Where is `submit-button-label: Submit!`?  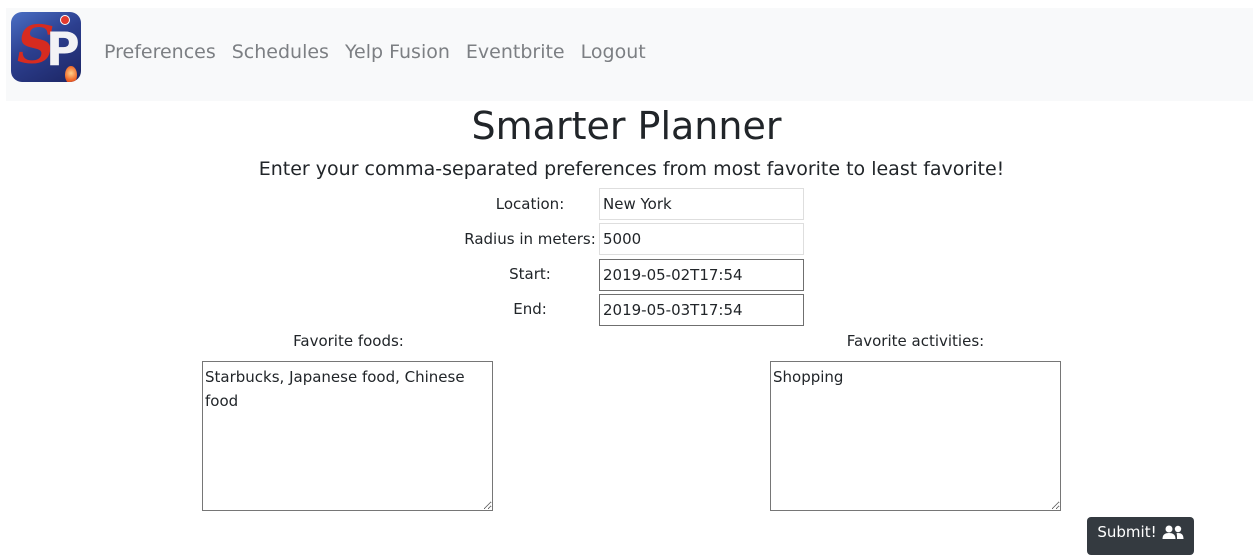
submit-button-label: Submit! is located at coordinates (1127, 532).